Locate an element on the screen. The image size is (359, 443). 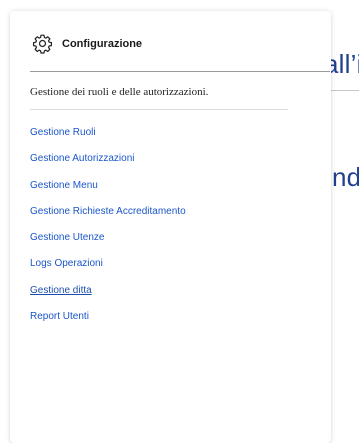
menu-item-gestione-richieste-accreditamento: Gestione Richieste Accreditamento is located at coordinates (108, 218).